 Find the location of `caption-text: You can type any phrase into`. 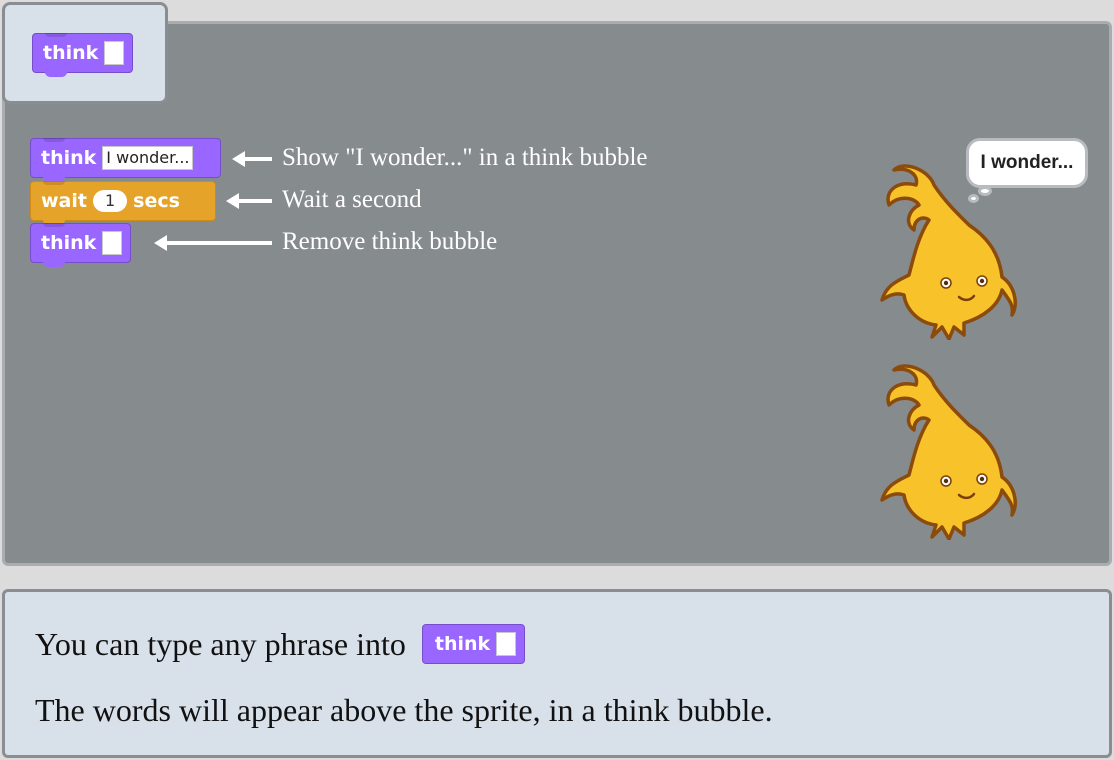

caption-text: You can type any phrase into is located at coordinates (220, 644).